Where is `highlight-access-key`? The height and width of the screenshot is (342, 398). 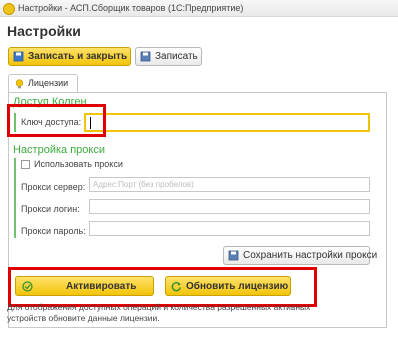
highlight-access-key is located at coordinates (56, 120).